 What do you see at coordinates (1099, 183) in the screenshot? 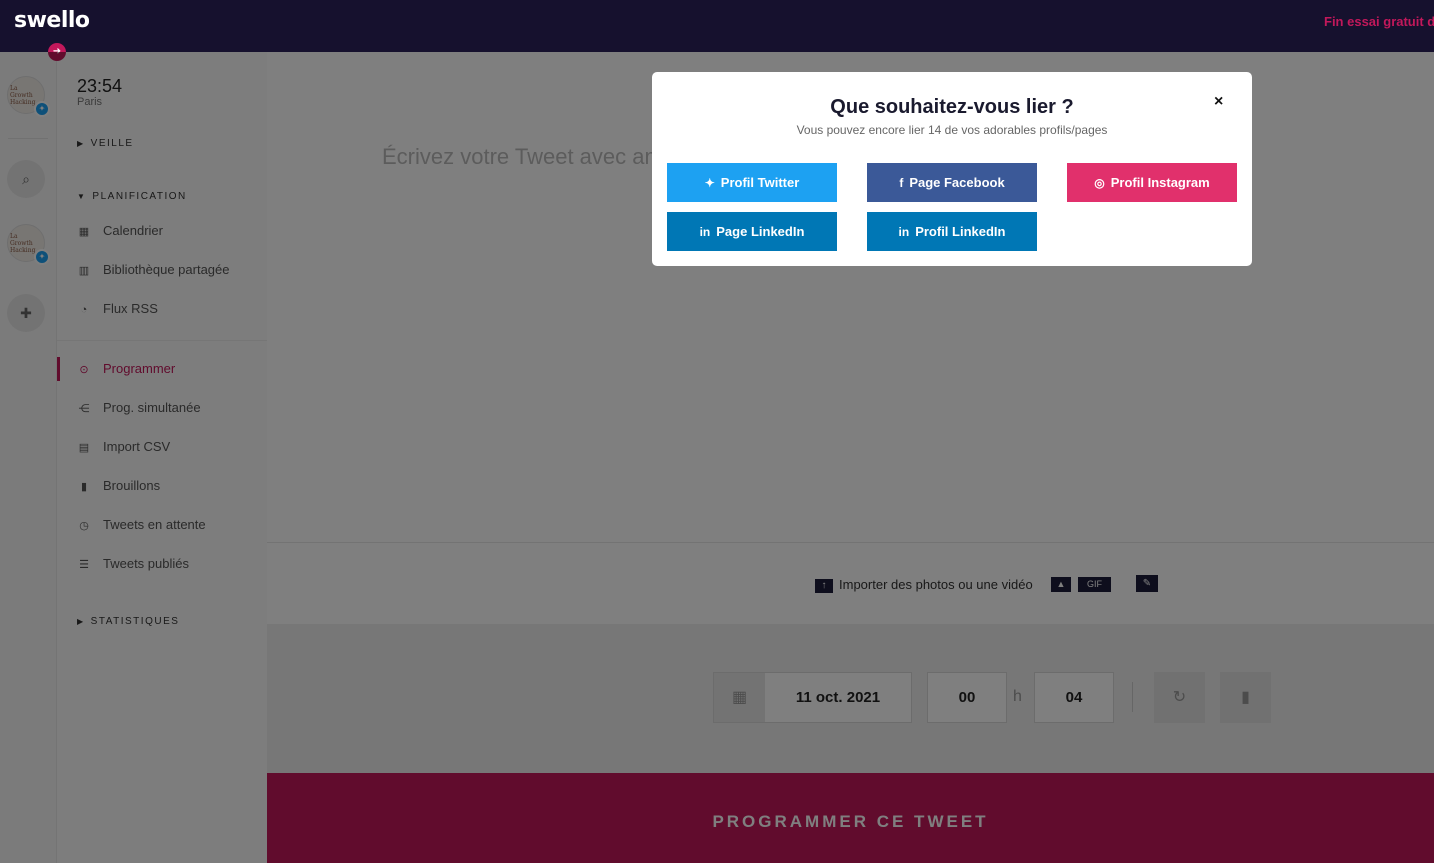
I see `instagram-icon: ◎` at bounding box center [1099, 183].